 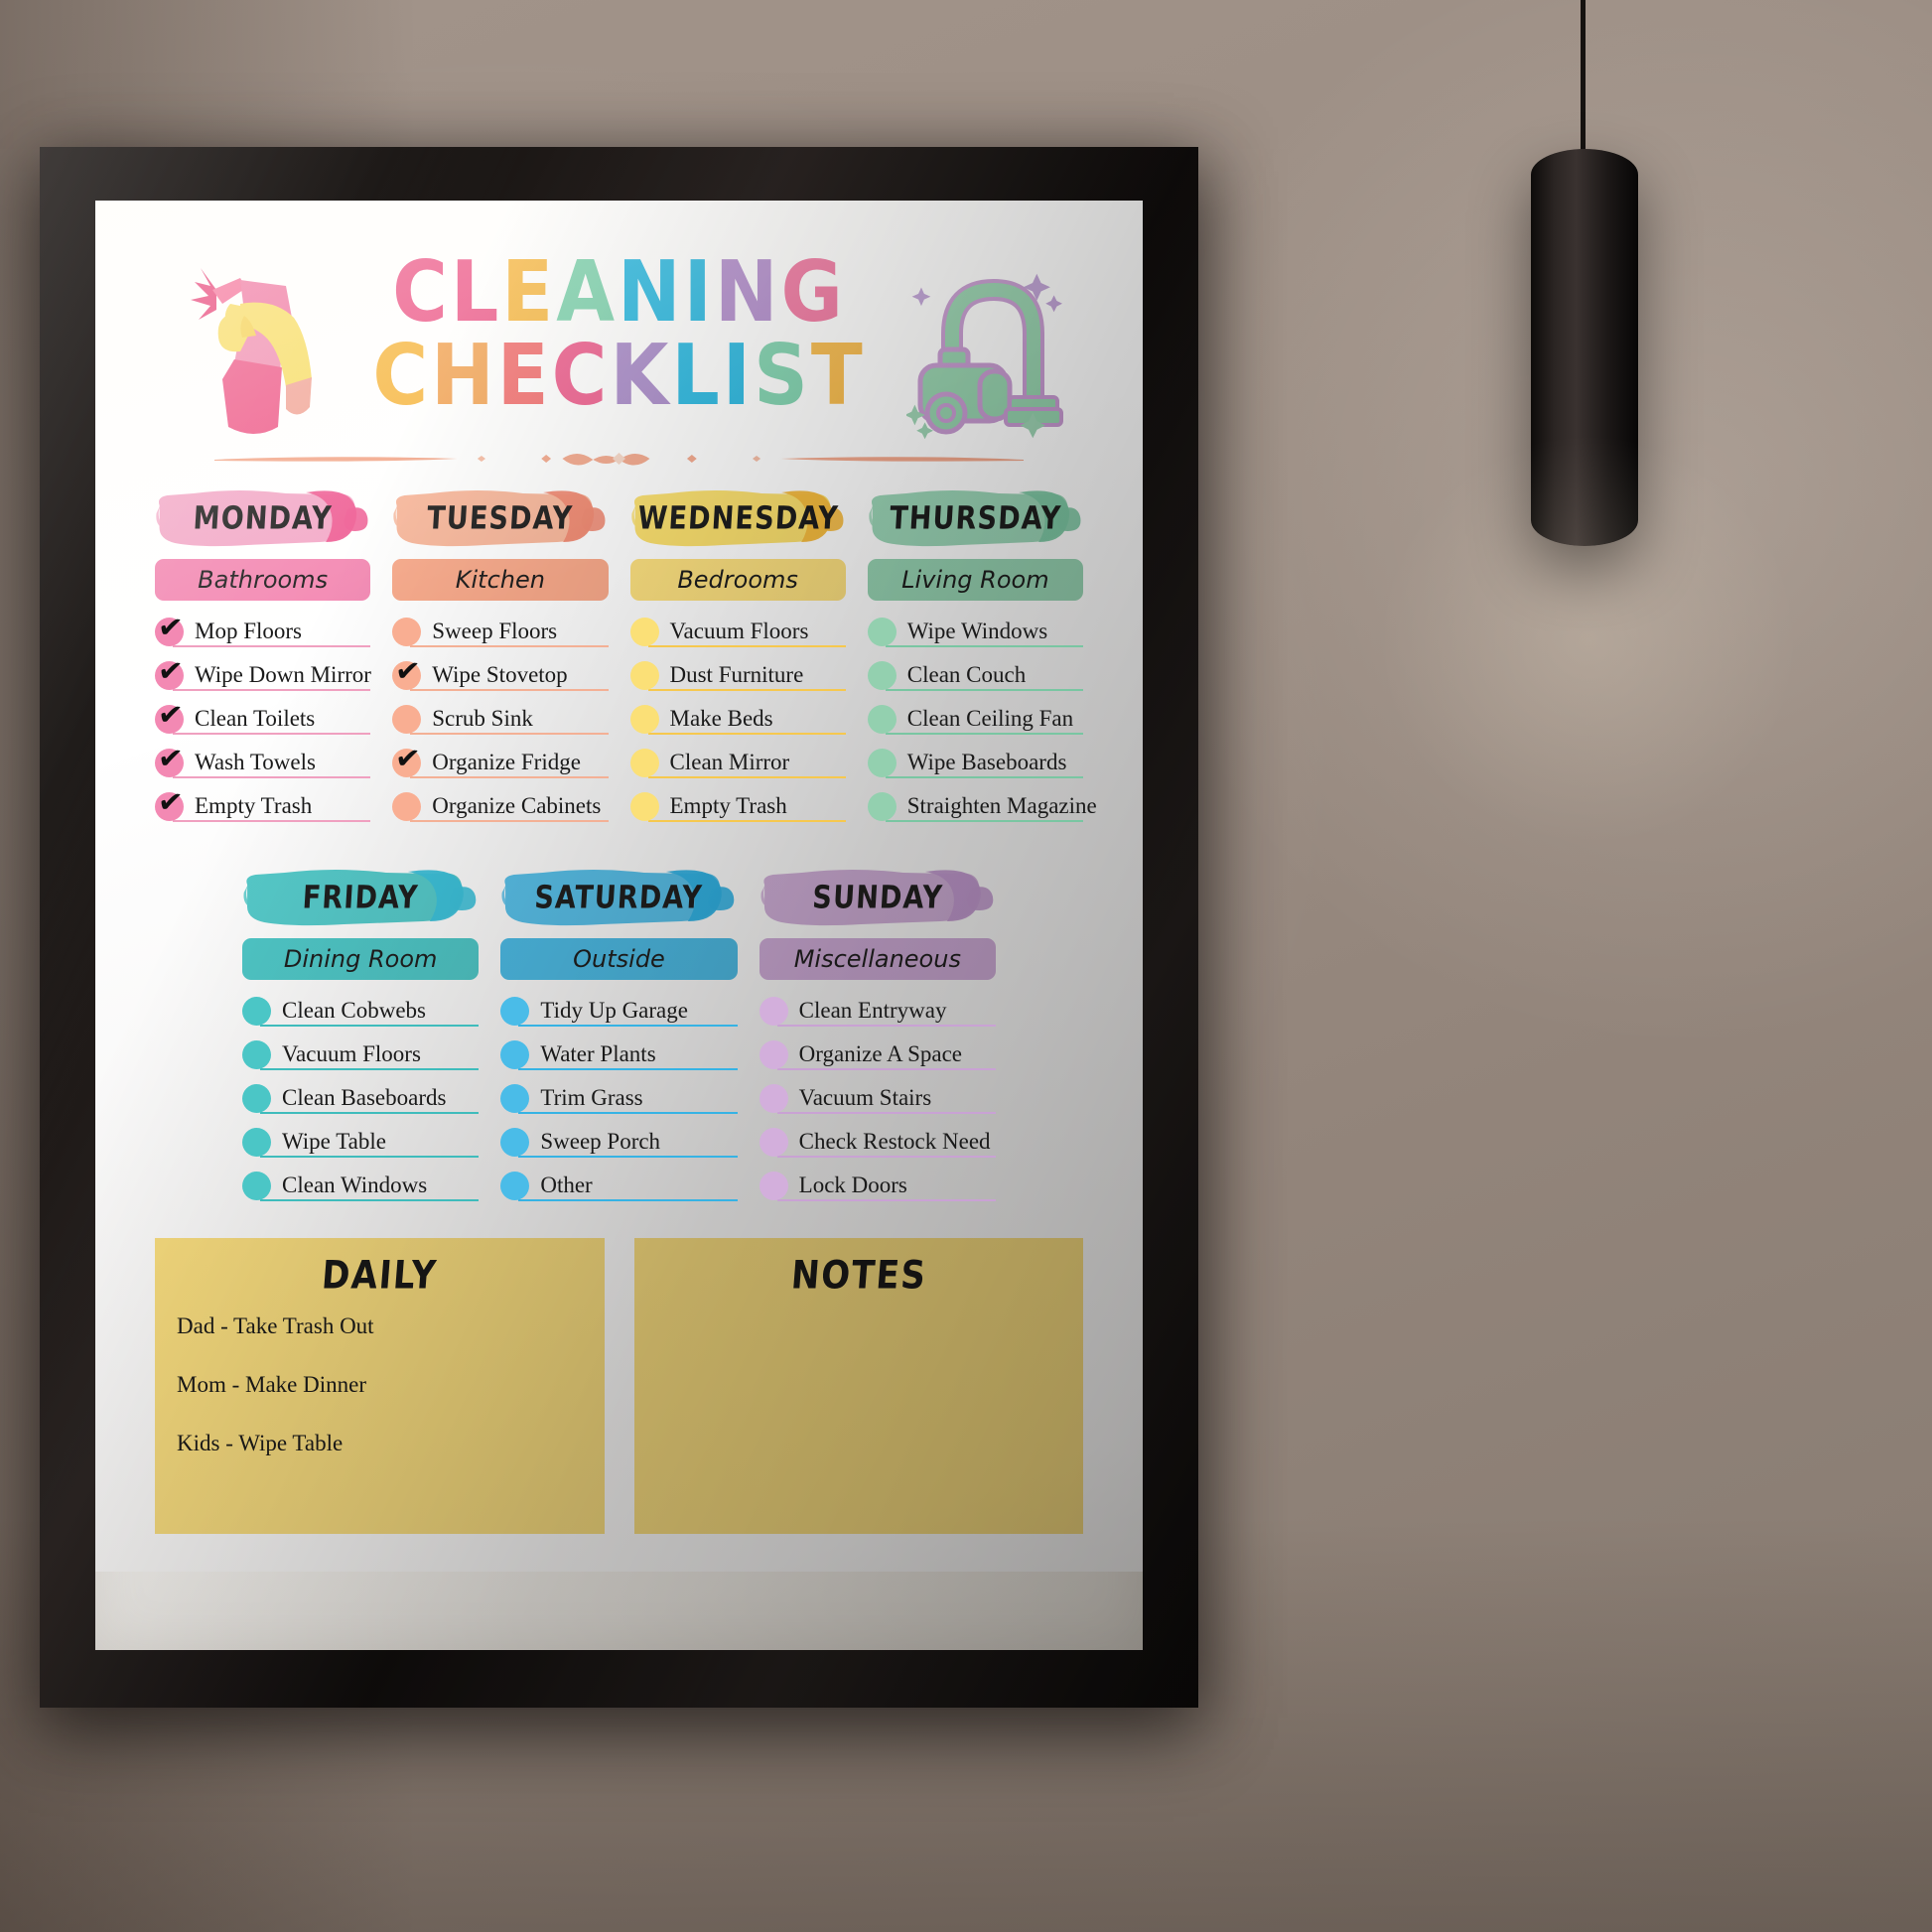 I want to click on task-row: Trim Grass, so click(x=619, y=1098).